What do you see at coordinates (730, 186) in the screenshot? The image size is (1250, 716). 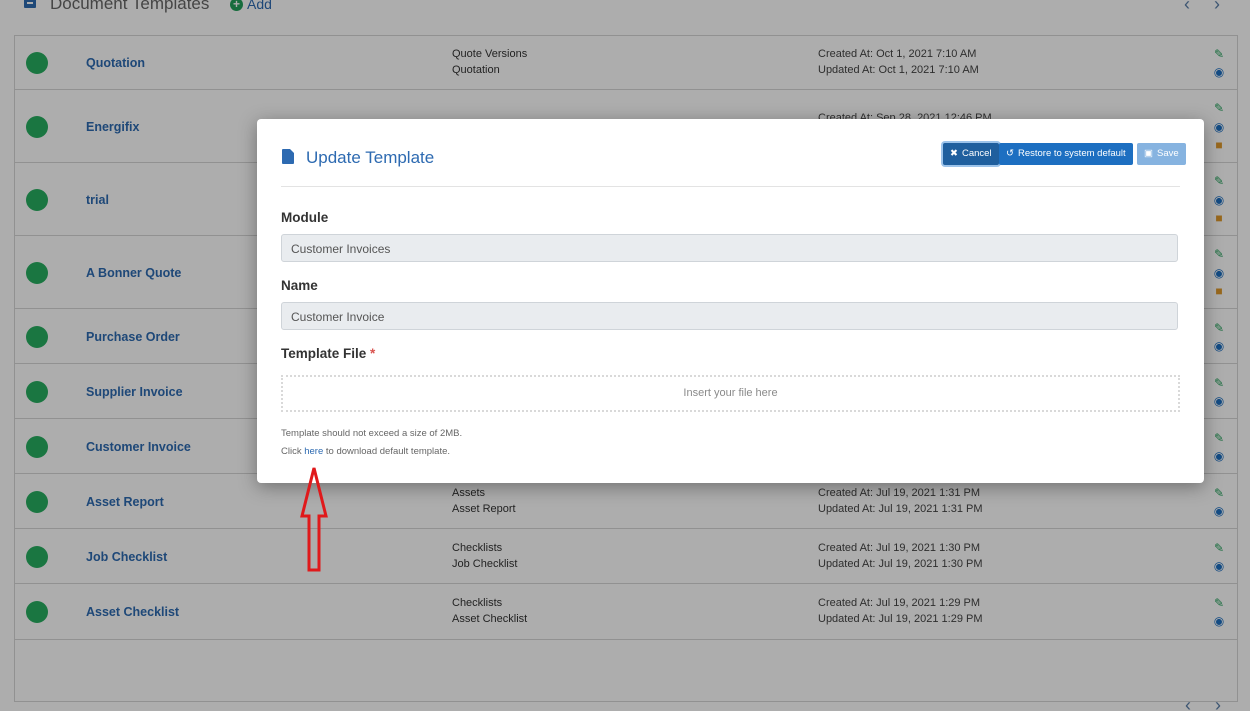 I see `modal-divider` at bounding box center [730, 186].